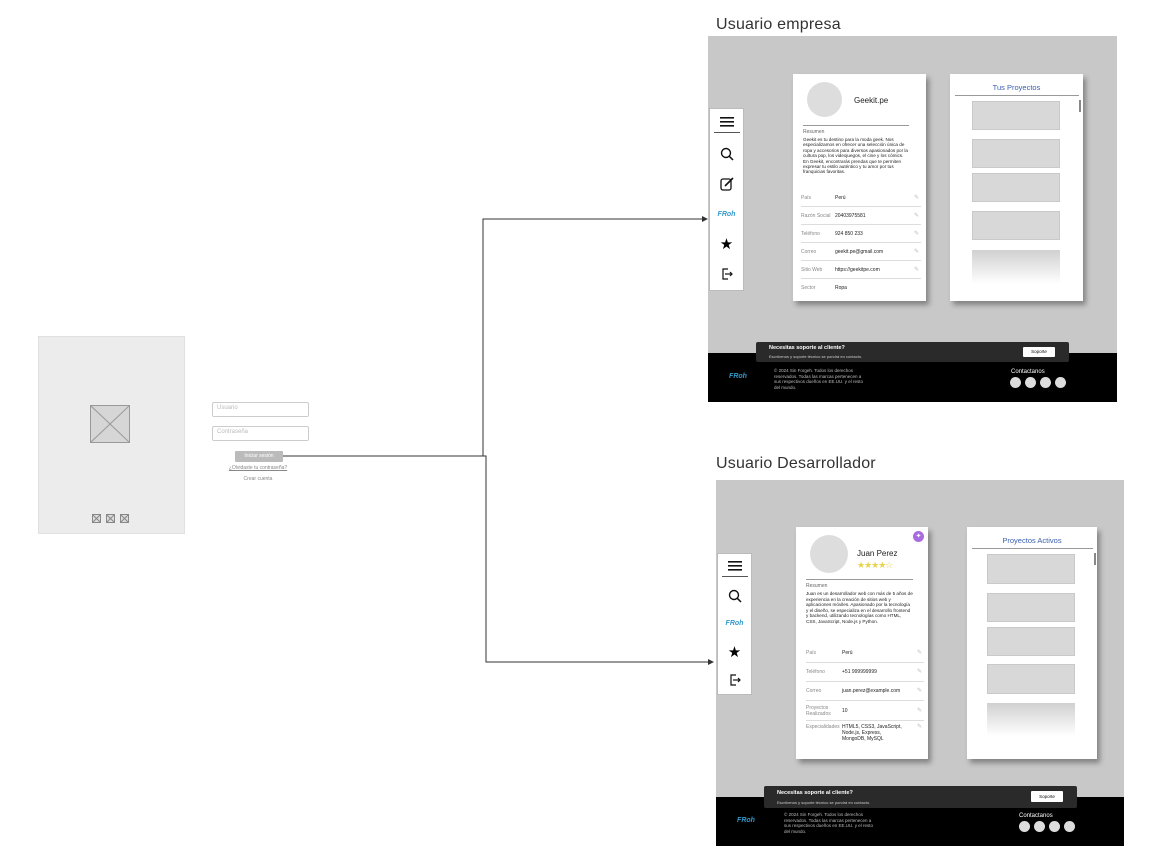  I want to click on frame-title-empresa: Usuario empresa, so click(778, 24).